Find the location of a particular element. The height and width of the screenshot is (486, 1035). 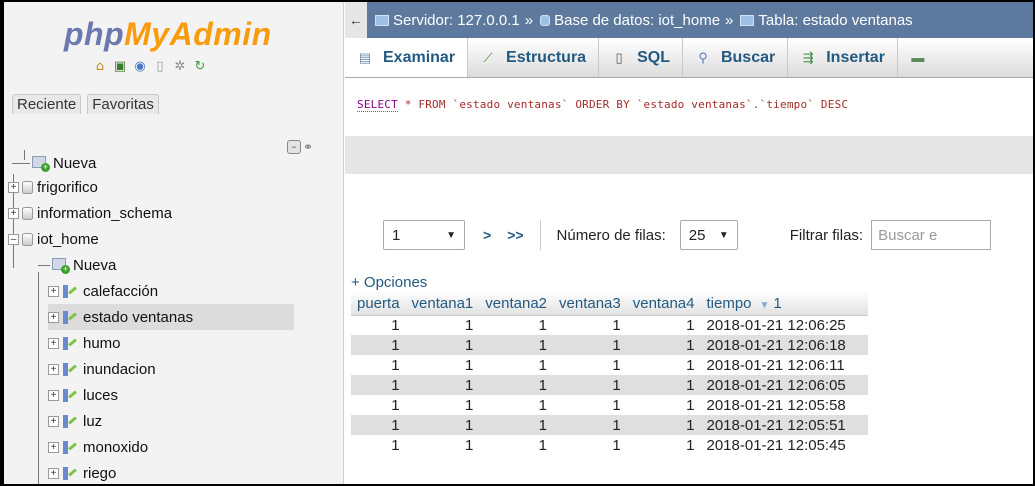

column-header-ventana3: ventana3 is located at coordinates (590, 303).